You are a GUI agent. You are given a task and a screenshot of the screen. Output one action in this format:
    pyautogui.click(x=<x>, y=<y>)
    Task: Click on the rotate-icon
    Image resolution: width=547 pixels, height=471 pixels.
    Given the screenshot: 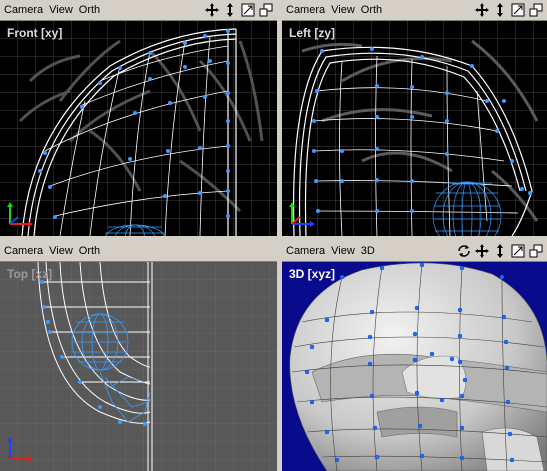 What is the action you would take?
    pyautogui.click(x=464, y=251)
    